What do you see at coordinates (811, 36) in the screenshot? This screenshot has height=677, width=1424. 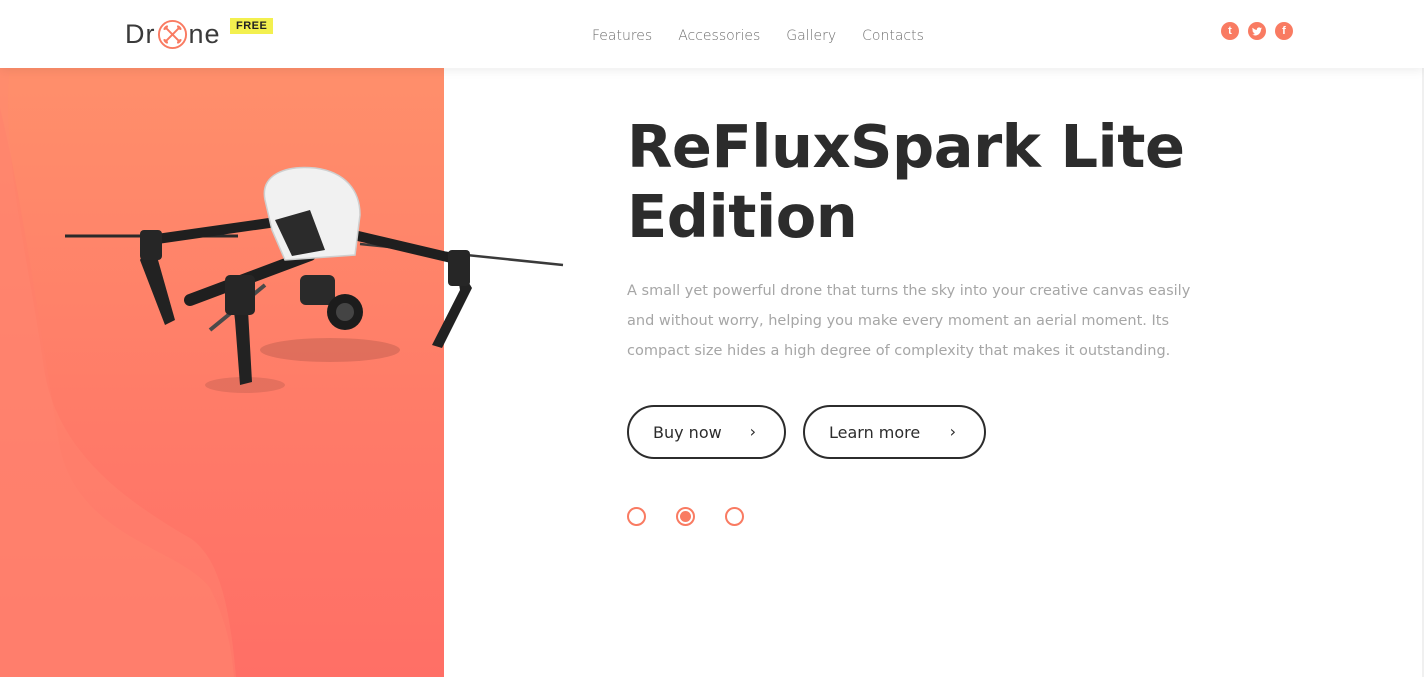 I see `nav-gallery: Gallery` at bounding box center [811, 36].